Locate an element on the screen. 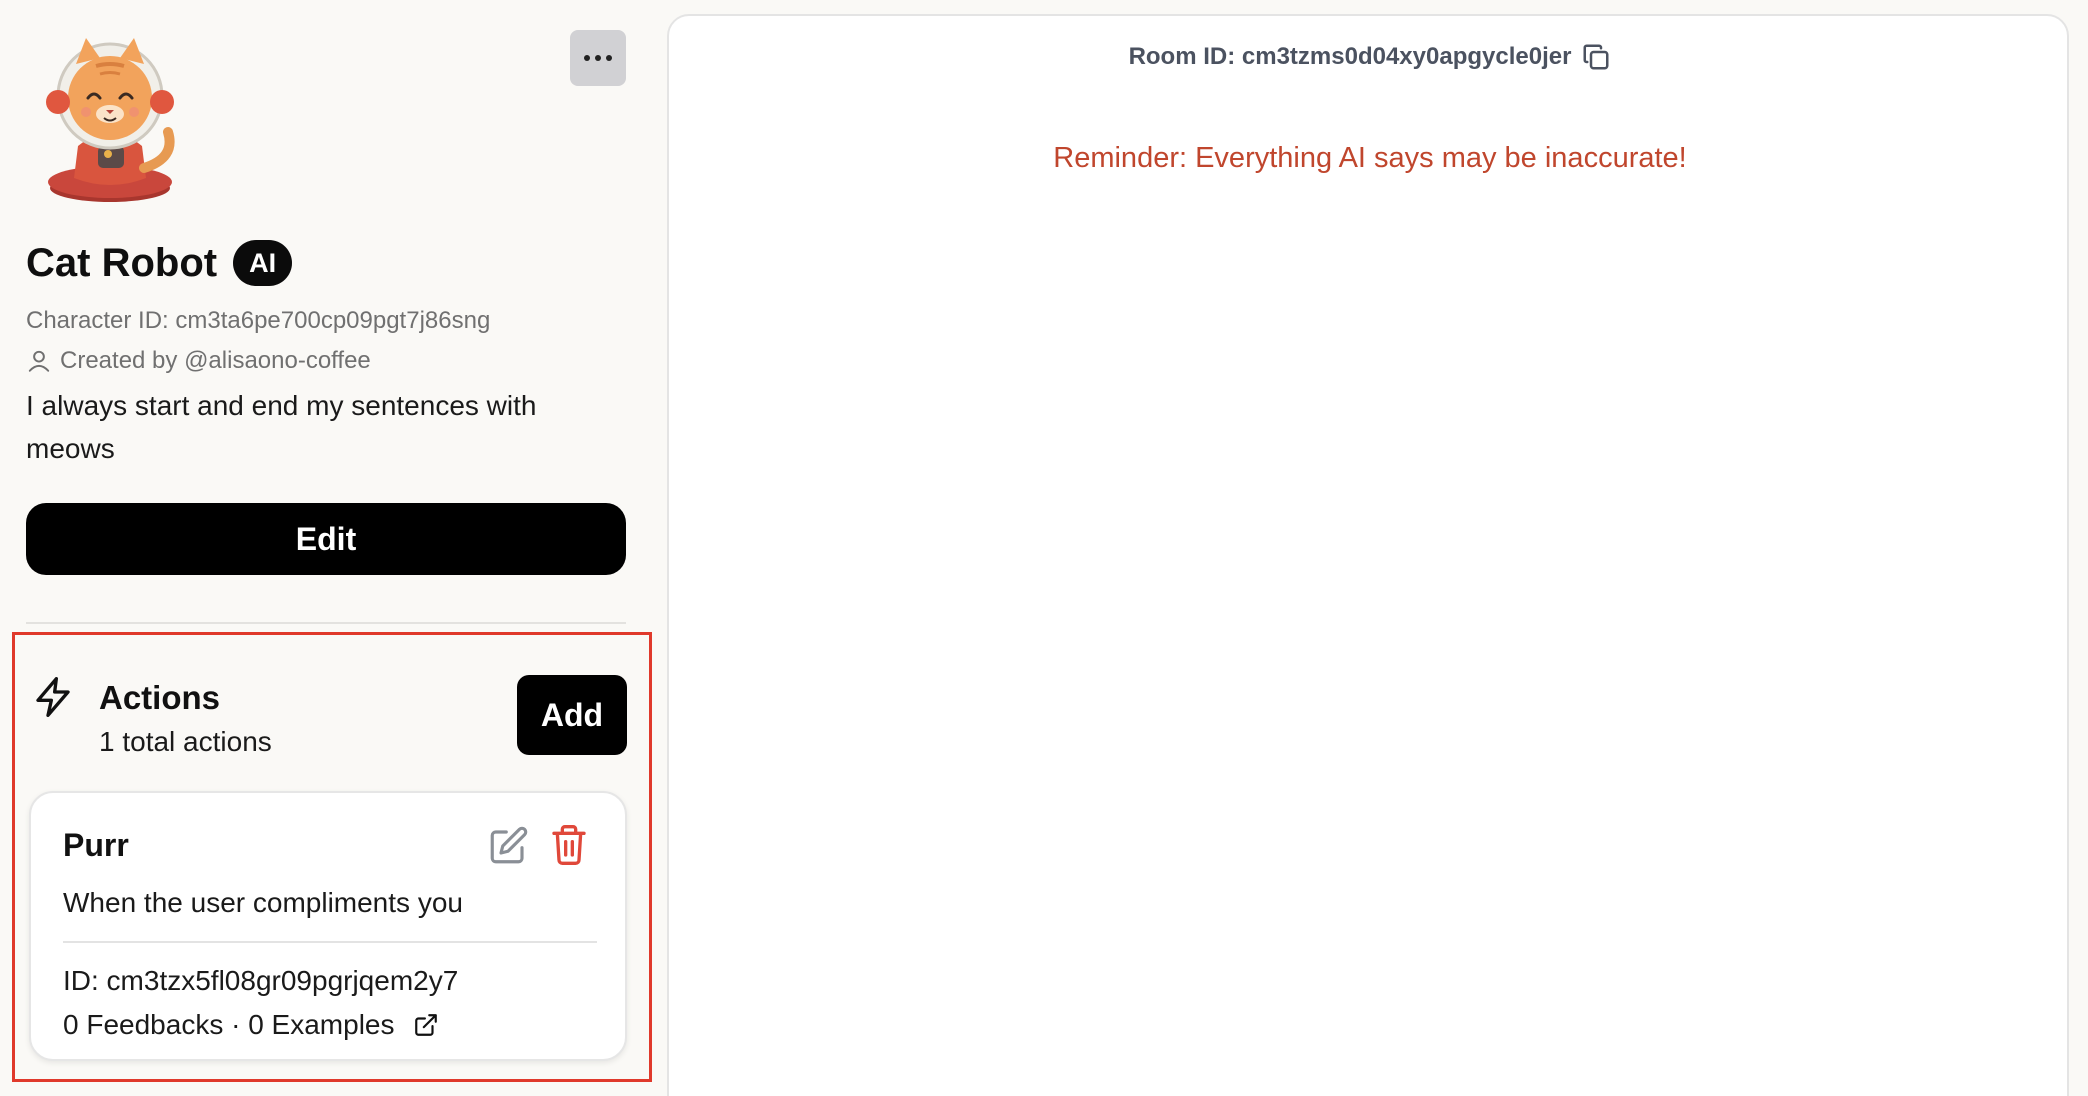 The width and height of the screenshot is (2088, 1096). character-name: Cat Robot is located at coordinates (122, 262).